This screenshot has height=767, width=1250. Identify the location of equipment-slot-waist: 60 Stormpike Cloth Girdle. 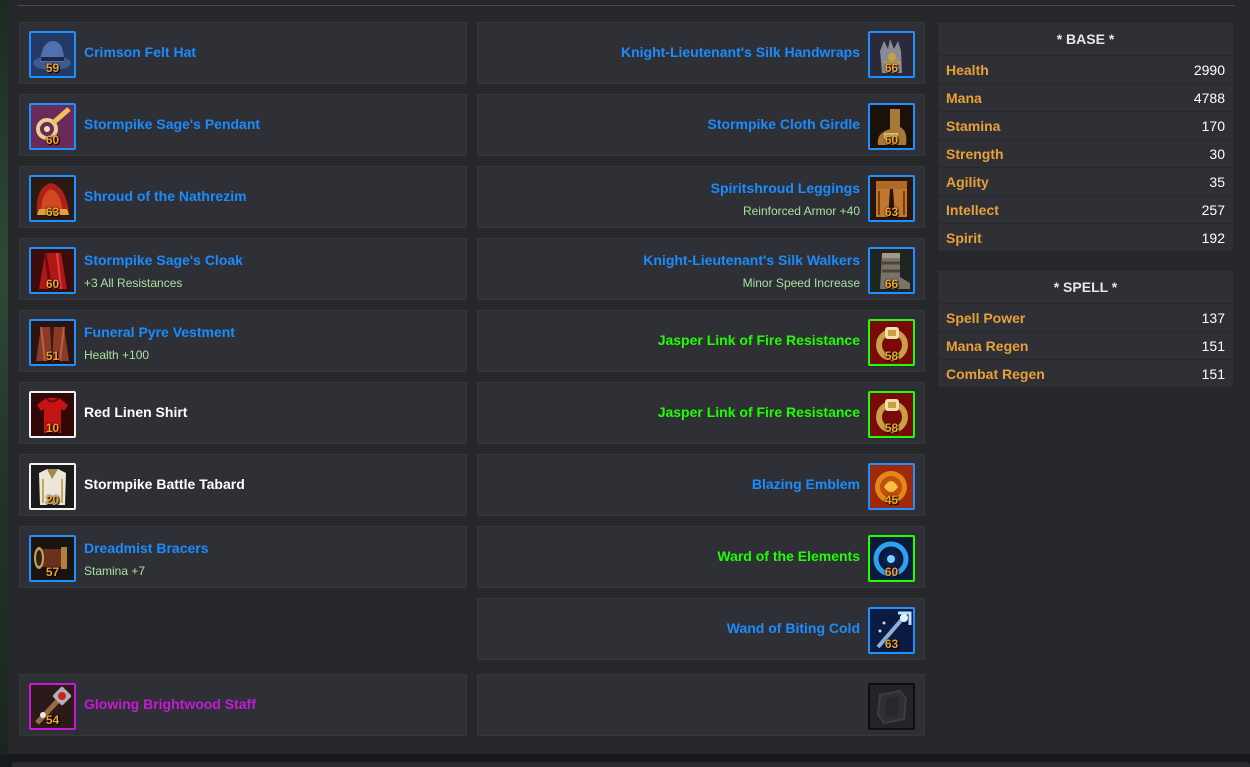
(701, 125).